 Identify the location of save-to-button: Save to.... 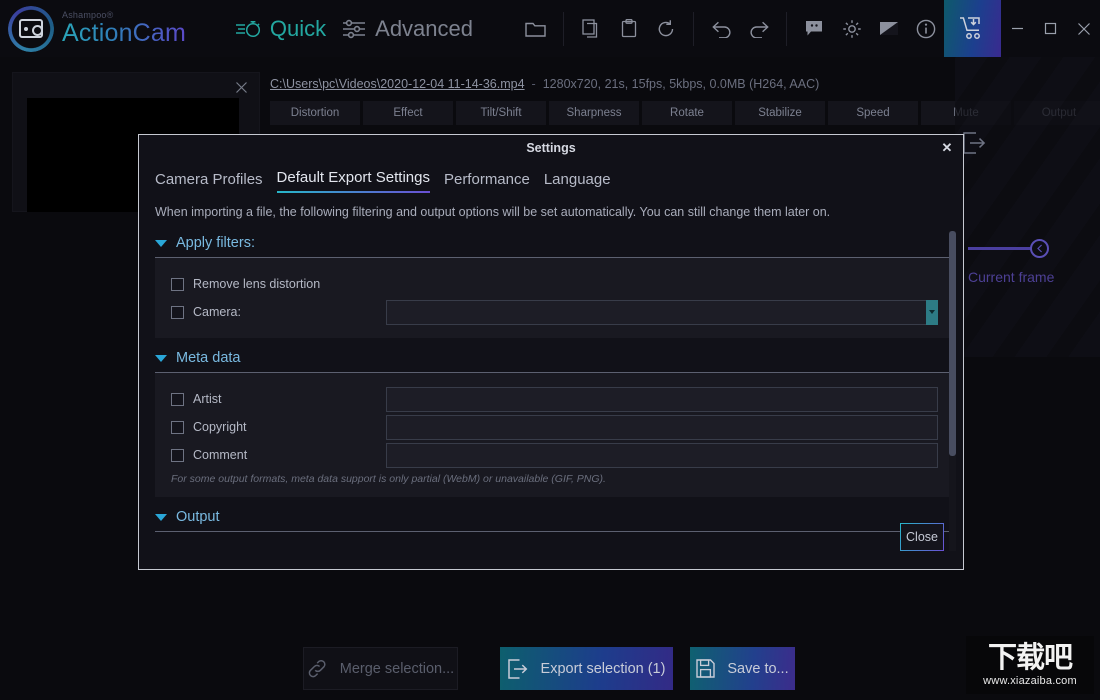
(742, 668).